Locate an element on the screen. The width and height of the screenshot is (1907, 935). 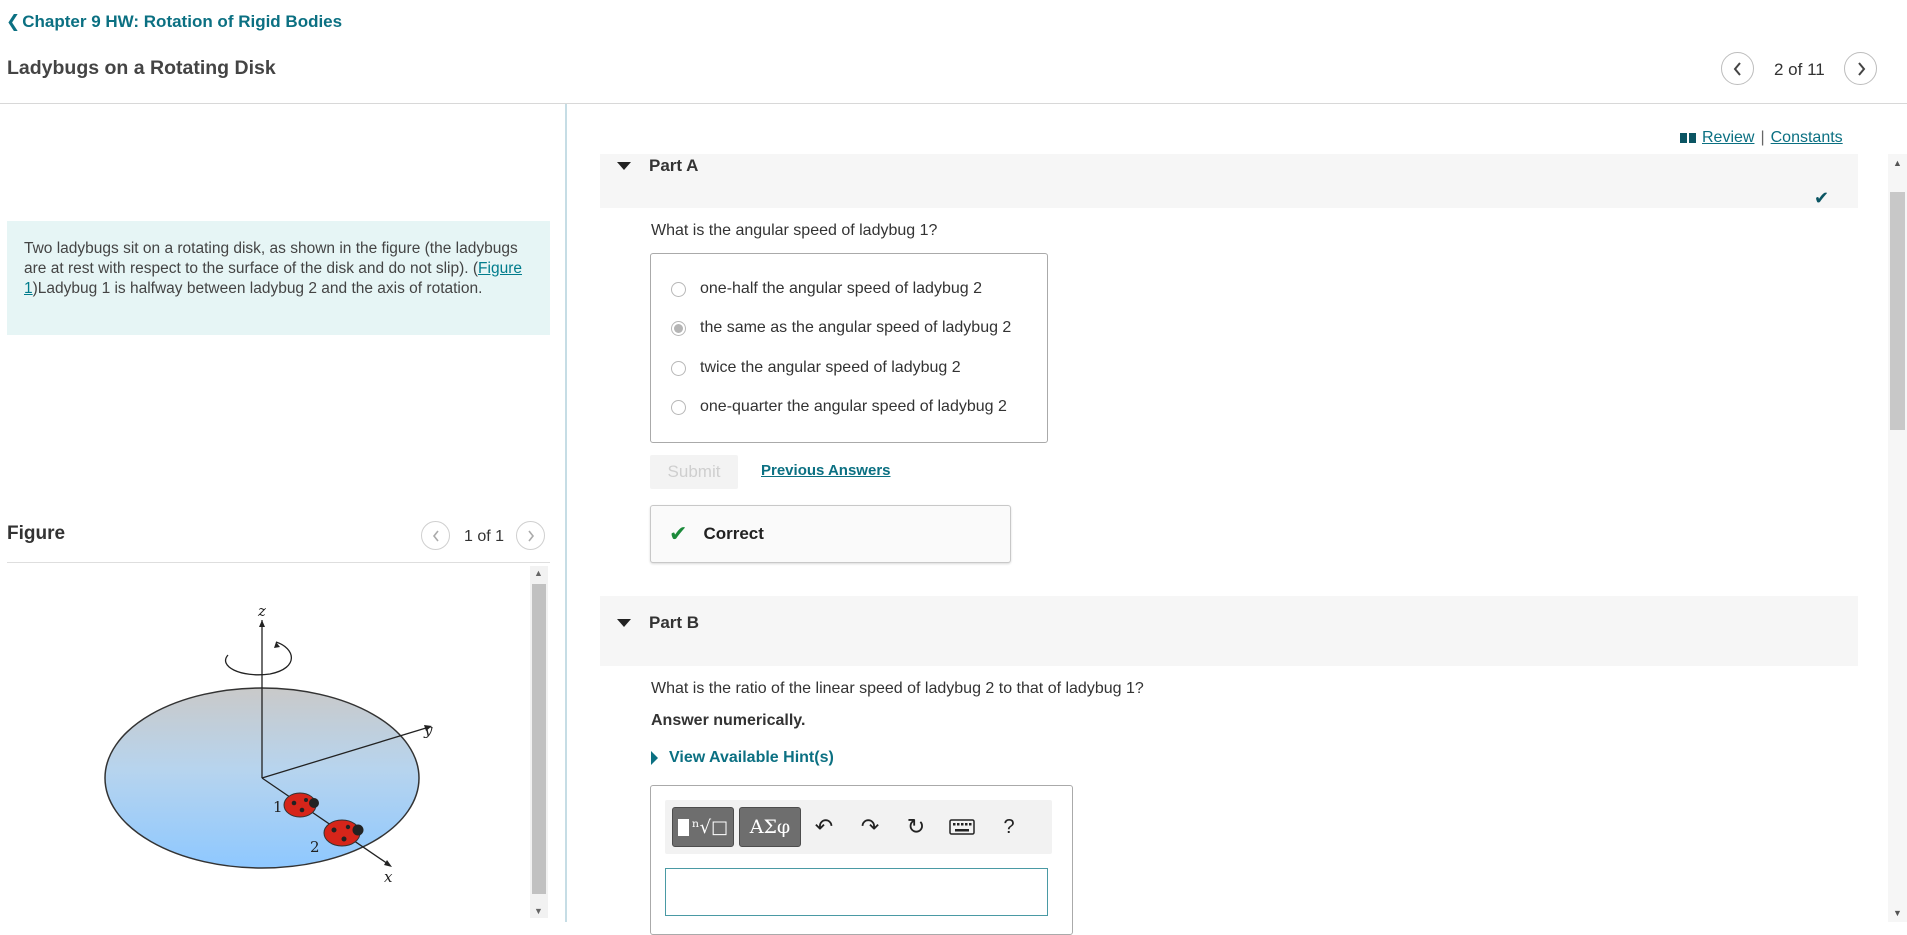
rotation-arrow is located at coordinates (258, 658).